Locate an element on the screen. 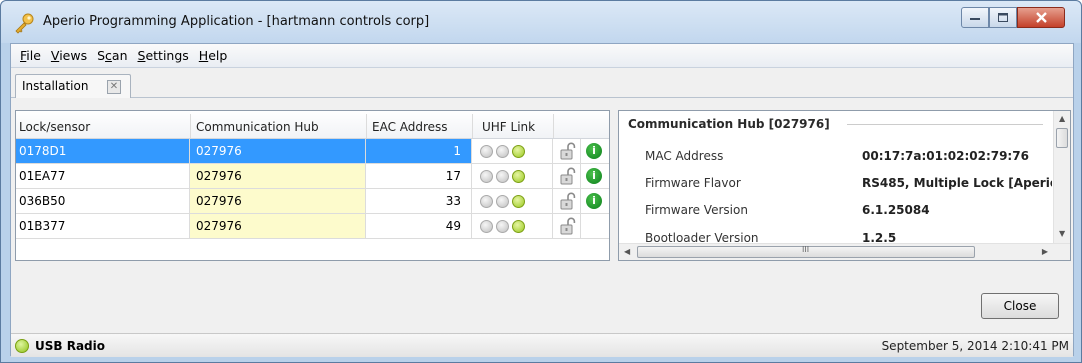 The height and width of the screenshot is (363, 1082). lock-id-cell: 0178D1 is located at coordinates (103, 151).